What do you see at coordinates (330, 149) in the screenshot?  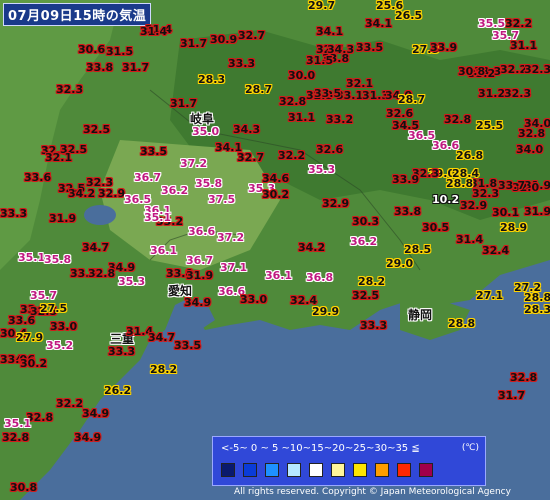 I see `temperature-value: 32.6` at bounding box center [330, 149].